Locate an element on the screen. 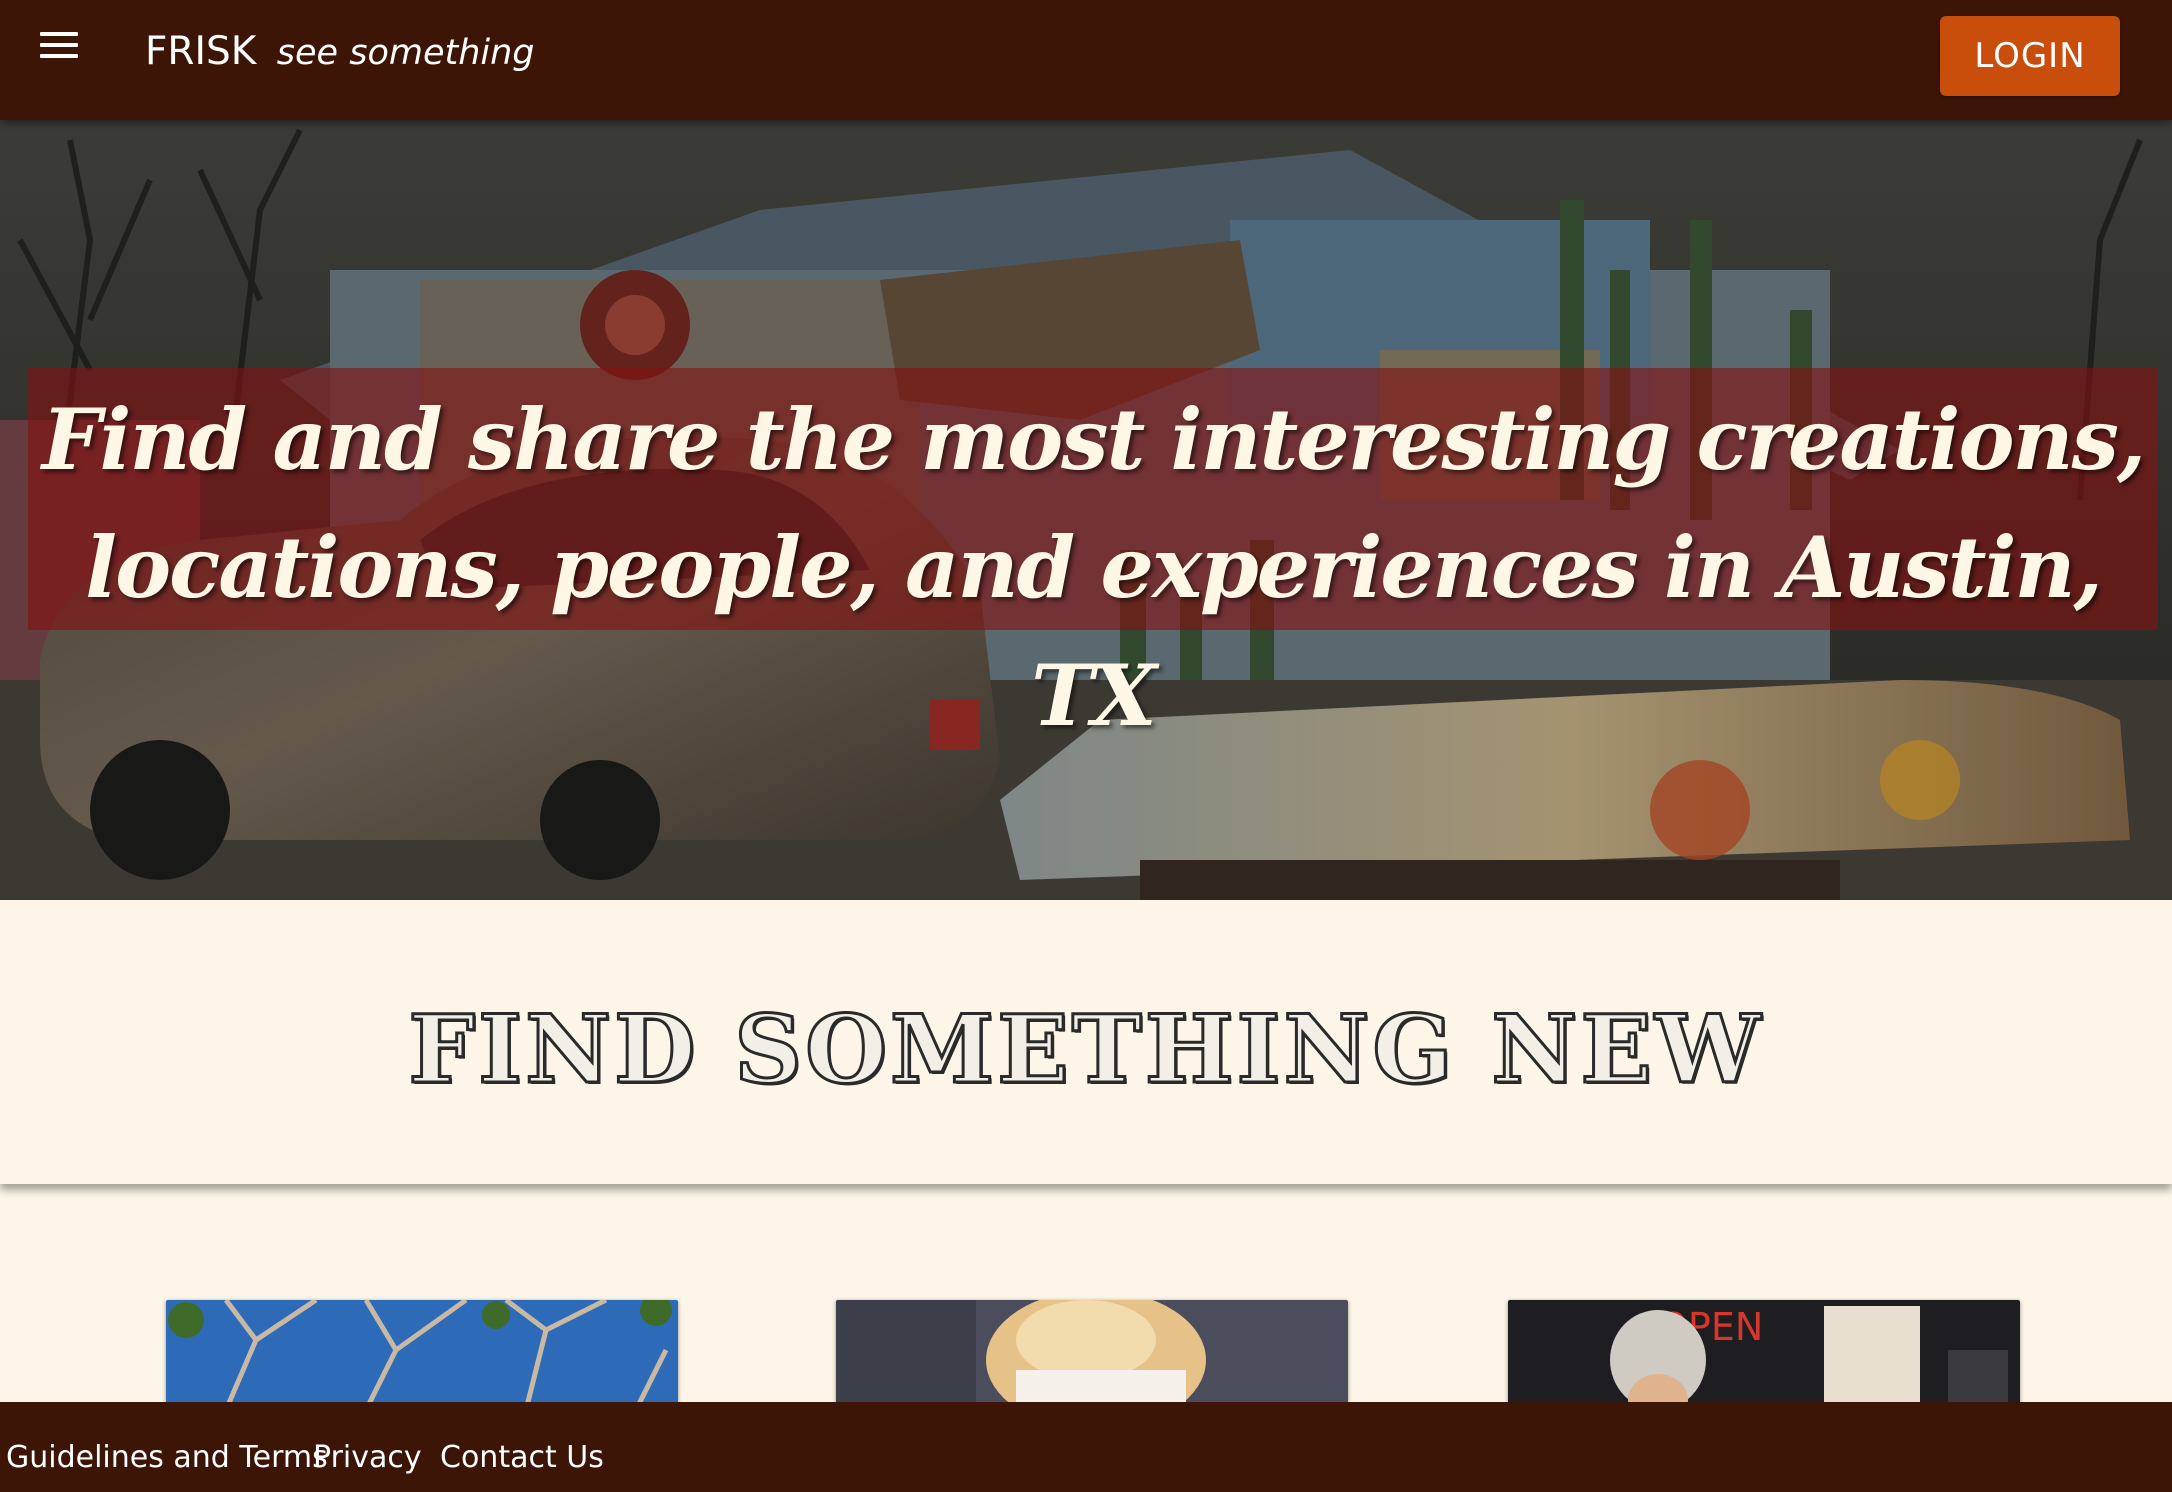 The width and height of the screenshot is (2172, 1492). login-button: LOGIN is located at coordinates (2030, 56).